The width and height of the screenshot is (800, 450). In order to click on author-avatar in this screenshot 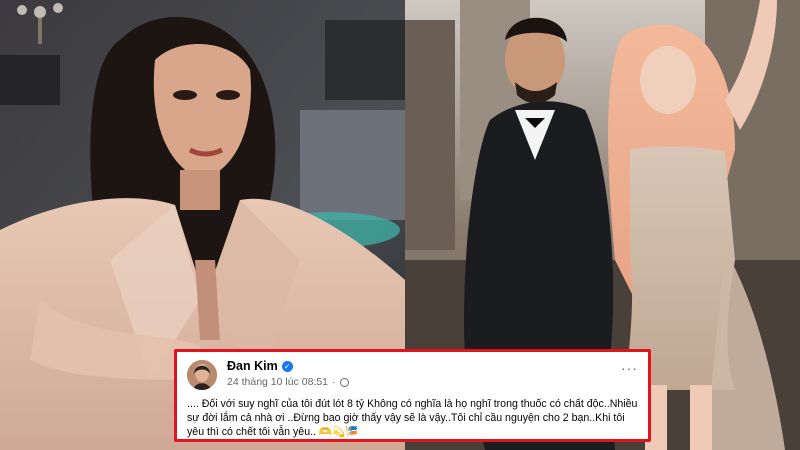, I will do `click(202, 375)`.